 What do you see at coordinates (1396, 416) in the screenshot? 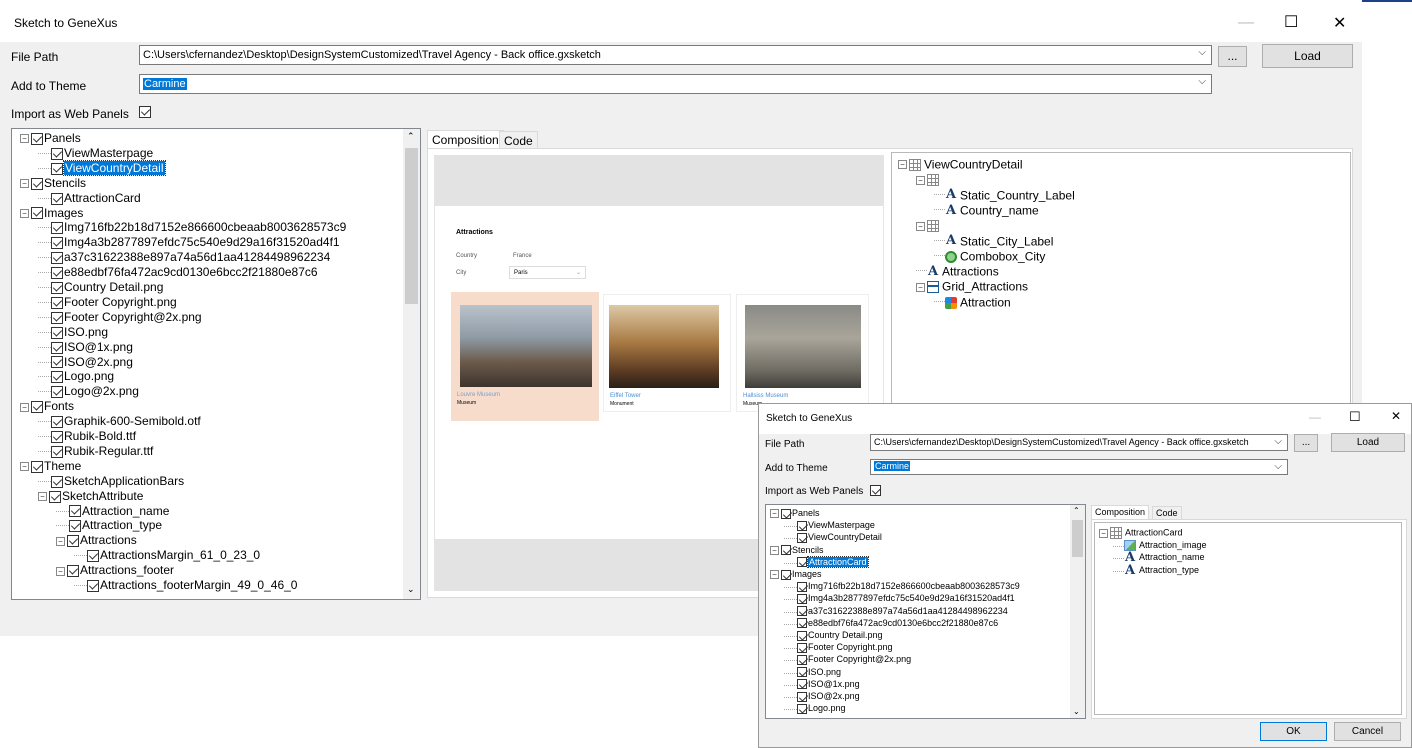
I see `overlay-close-button: ✕` at bounding box center [1396, 416].